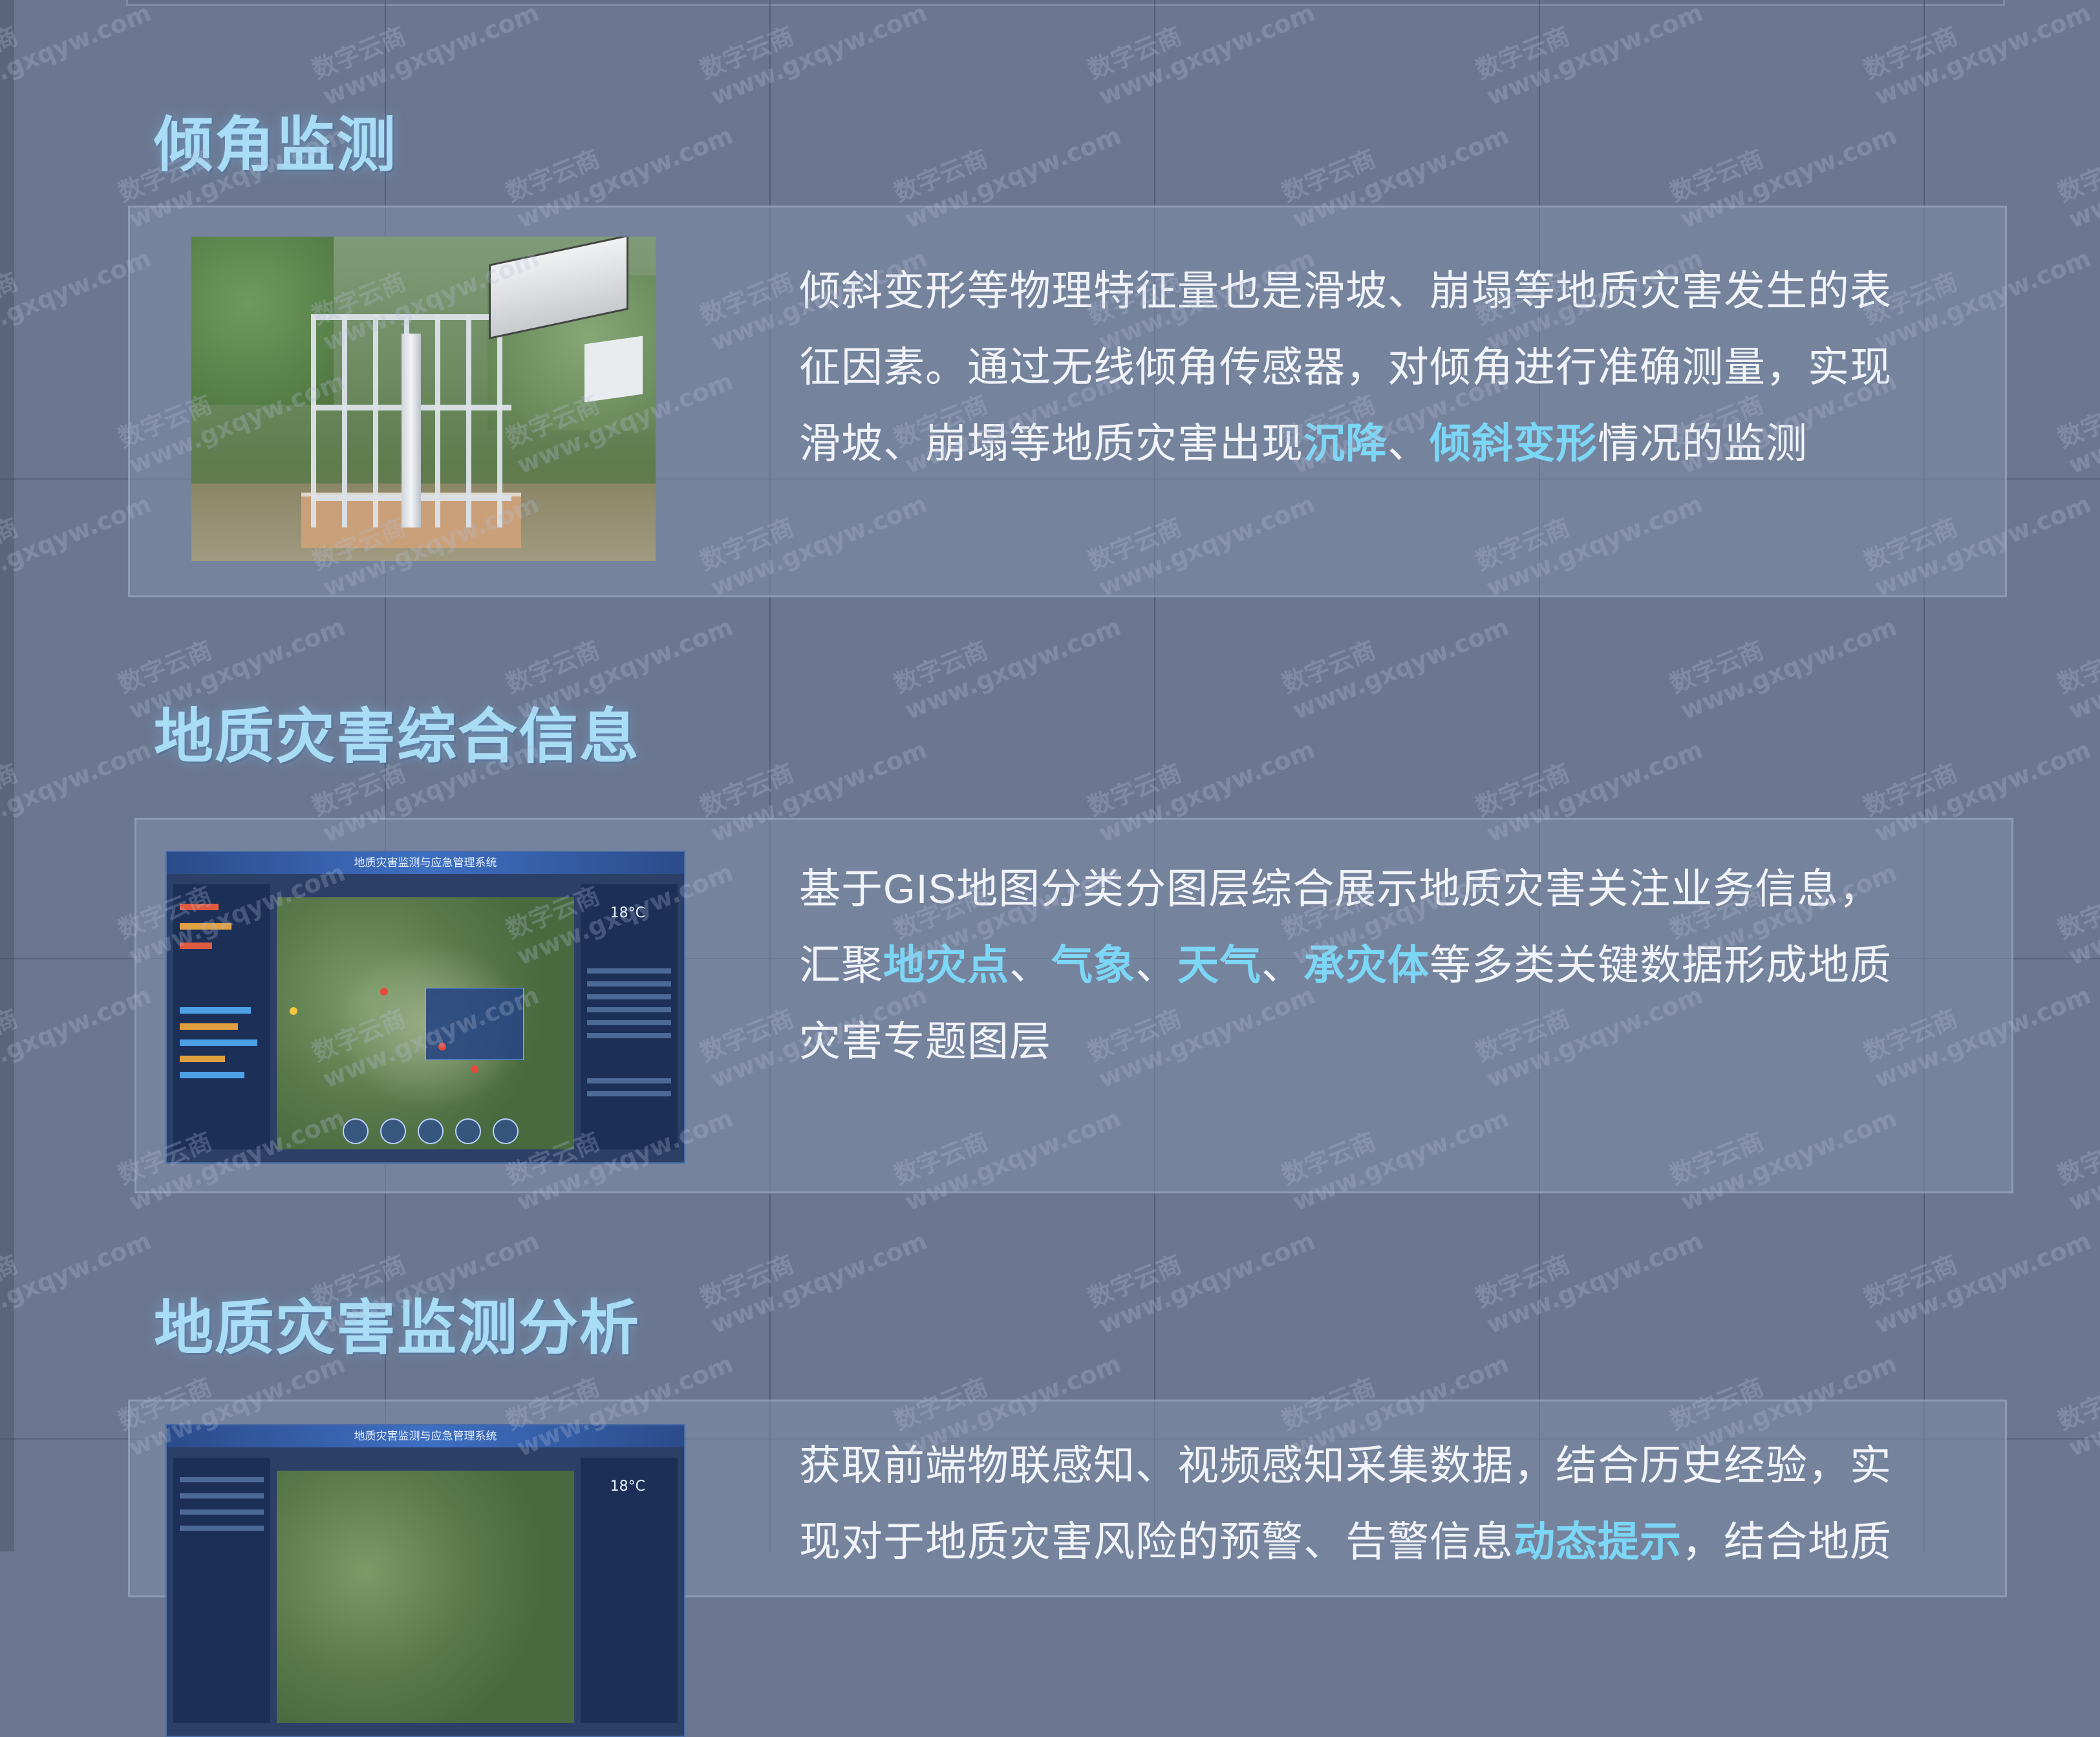 The height and width of the screenshot is (1737, 2100). What do you see at coordinates (1065, 3) in the screenshot?
I see `previous-card-bottom-edge` at bounding box center [1065, 3].